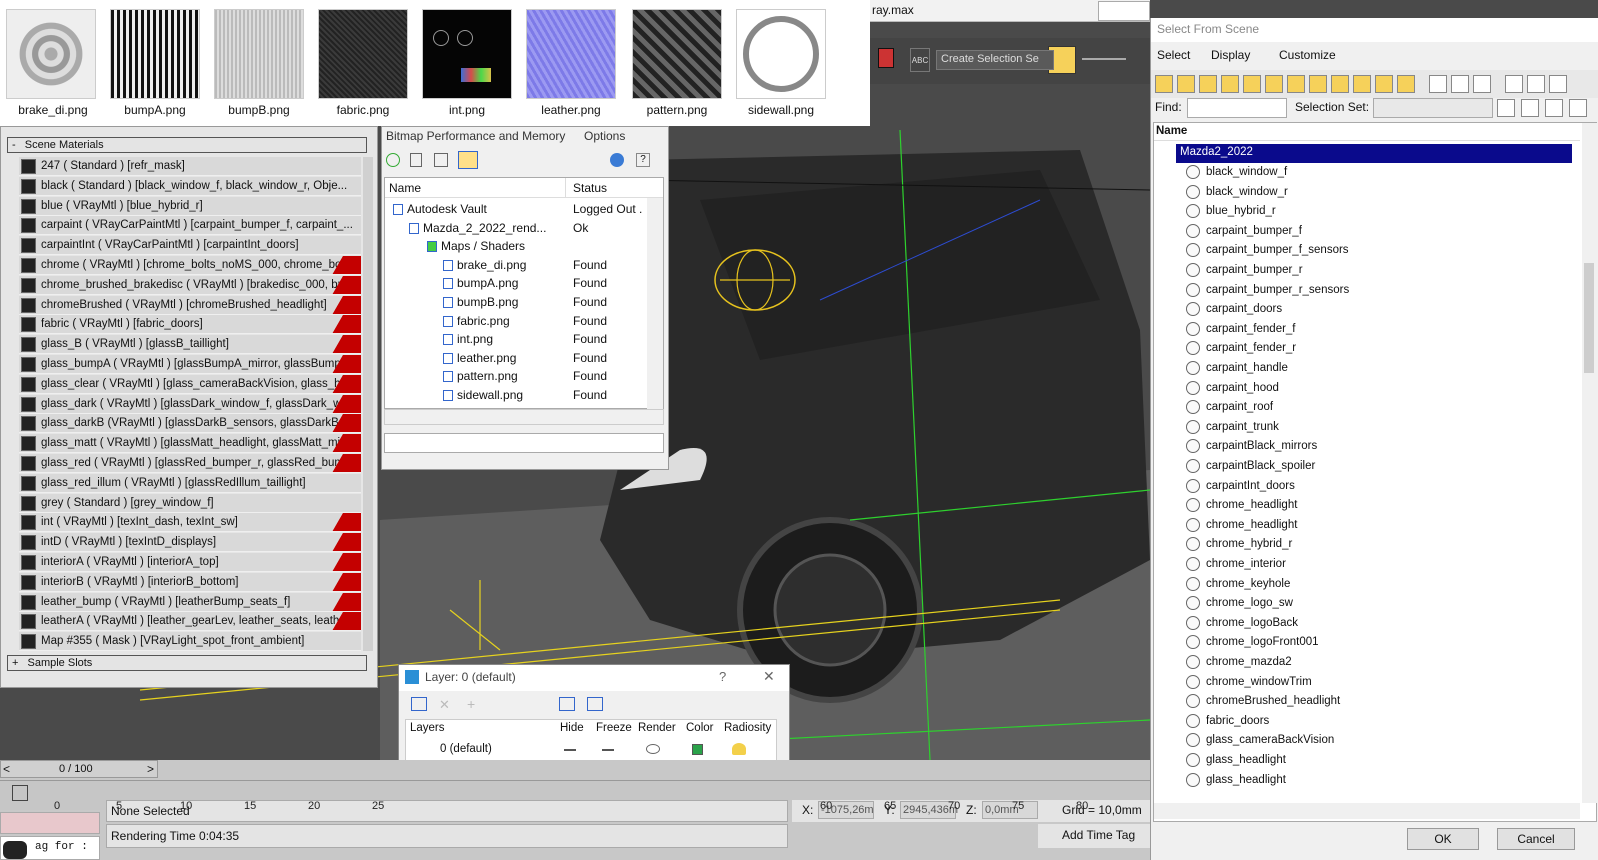 This screenshot has width=1598, height=860. I want to click on find-input, so click(1237, 108).